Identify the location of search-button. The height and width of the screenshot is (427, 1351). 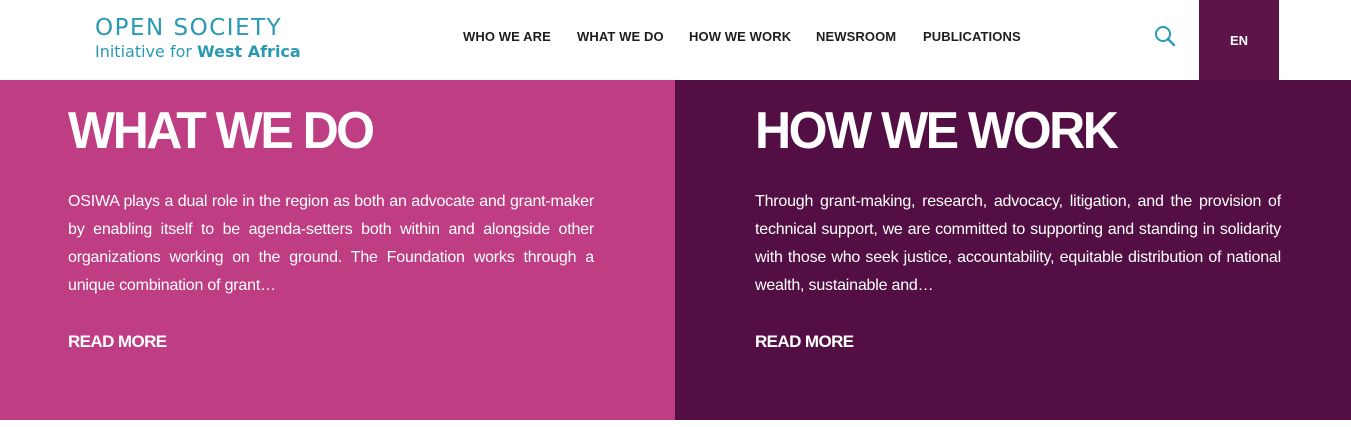
(1165, 36).